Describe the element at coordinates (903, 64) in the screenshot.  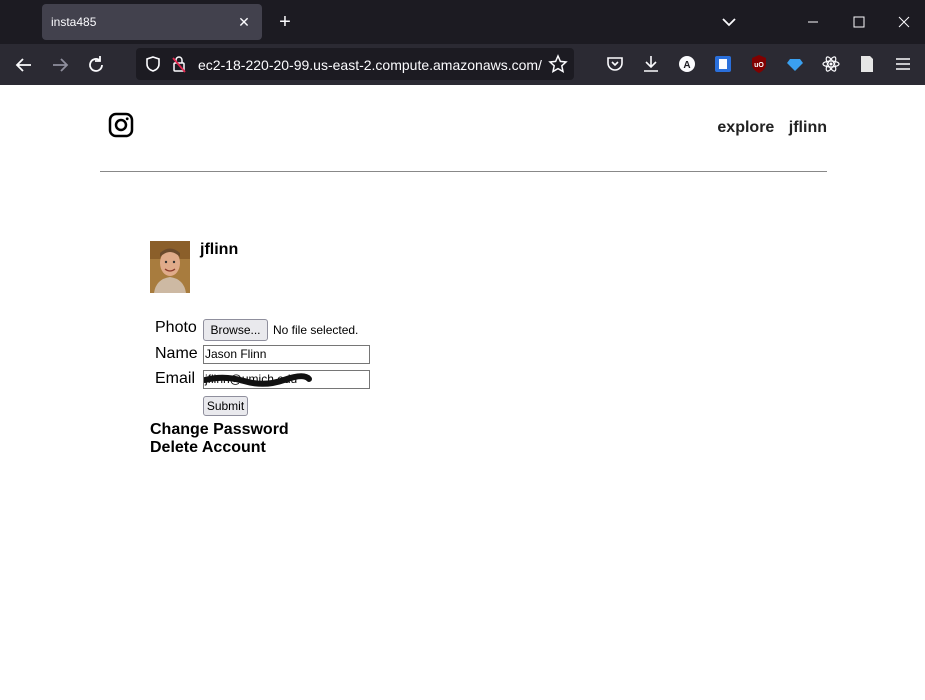
I see `hamburger-menu-icon` at that location.